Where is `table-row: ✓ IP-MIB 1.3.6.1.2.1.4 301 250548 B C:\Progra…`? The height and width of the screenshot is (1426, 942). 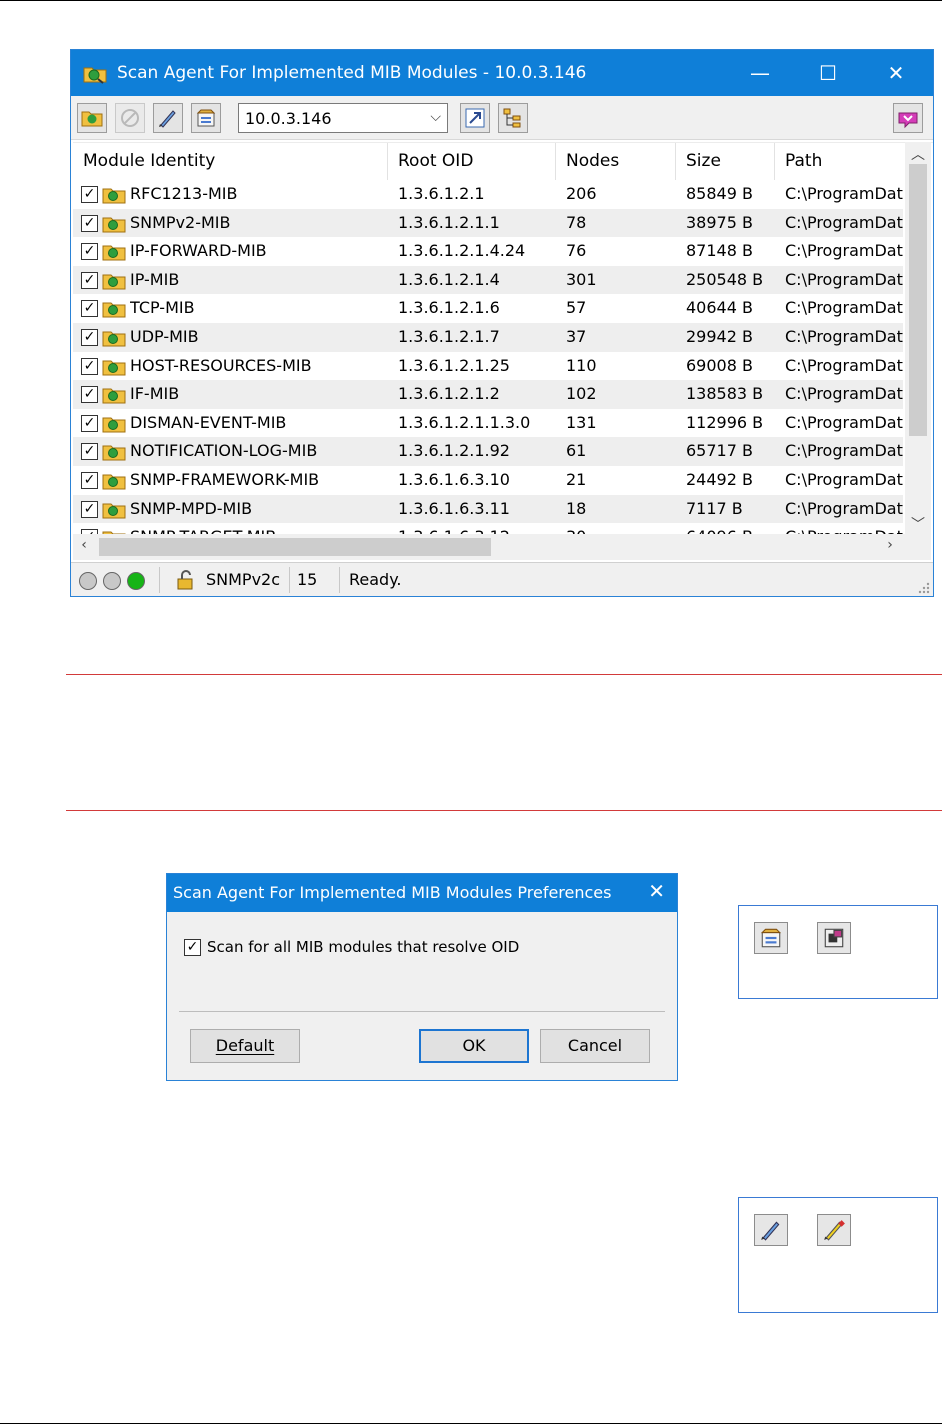
table-row: ✓ IP-MIB 1.3.6.1.2.1.4 301 250548 B C:\Progra… is located at coordinates (488, 280).